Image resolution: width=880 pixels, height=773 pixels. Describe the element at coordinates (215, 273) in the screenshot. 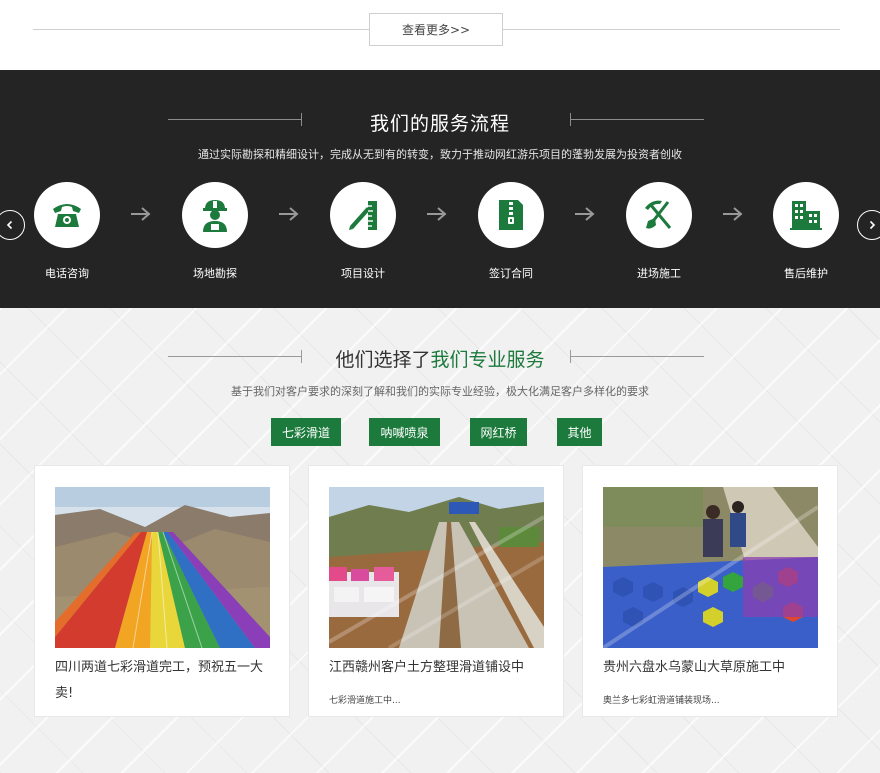

I see `step-label: 场地勘探` at that location.